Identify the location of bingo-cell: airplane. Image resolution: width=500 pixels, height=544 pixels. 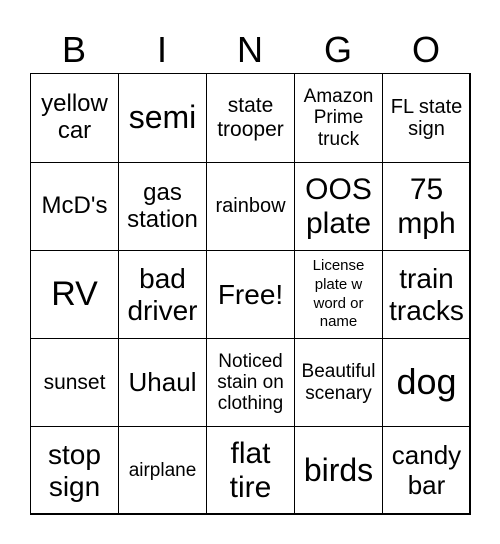
(162, 470).